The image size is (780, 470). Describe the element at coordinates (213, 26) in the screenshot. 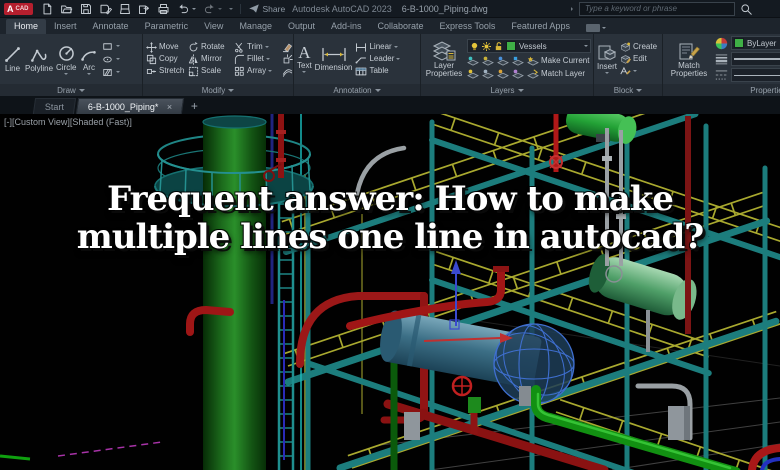

I see `tab-view: View` at that location.